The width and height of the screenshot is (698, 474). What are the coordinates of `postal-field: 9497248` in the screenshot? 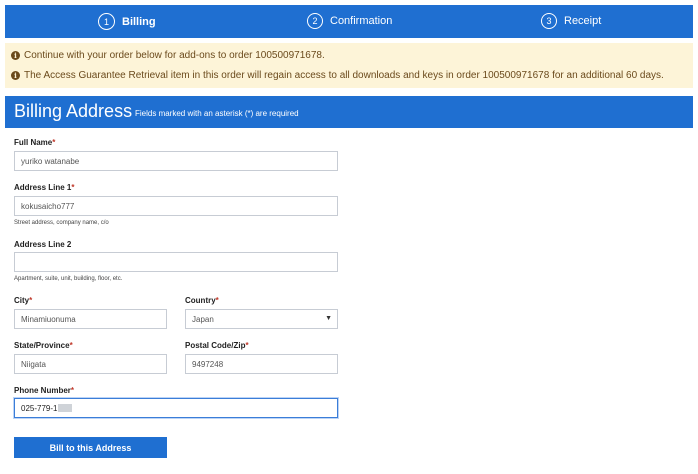 It's located at (261, 364).